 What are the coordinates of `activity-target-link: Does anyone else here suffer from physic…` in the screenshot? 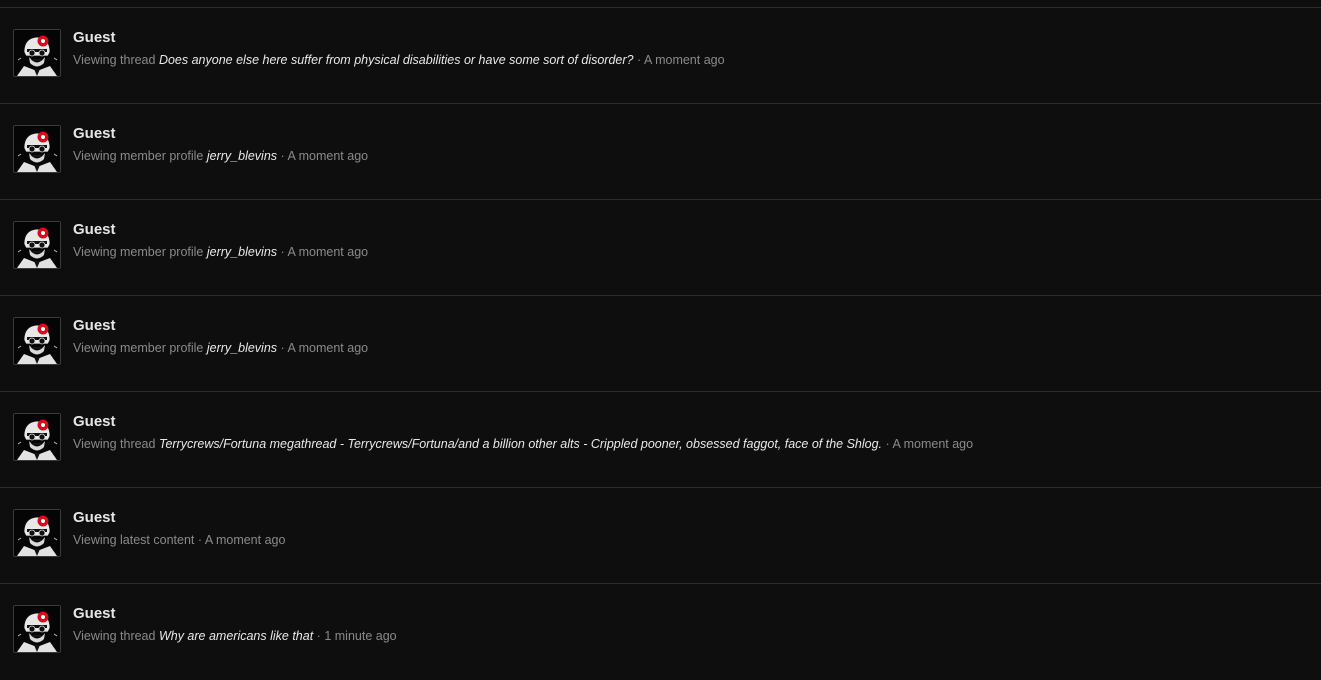 It's located at (396, 60).